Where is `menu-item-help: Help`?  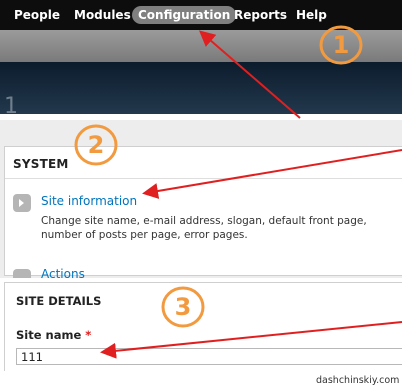
menu-item-help: Help is located at coordinates (311, 15).